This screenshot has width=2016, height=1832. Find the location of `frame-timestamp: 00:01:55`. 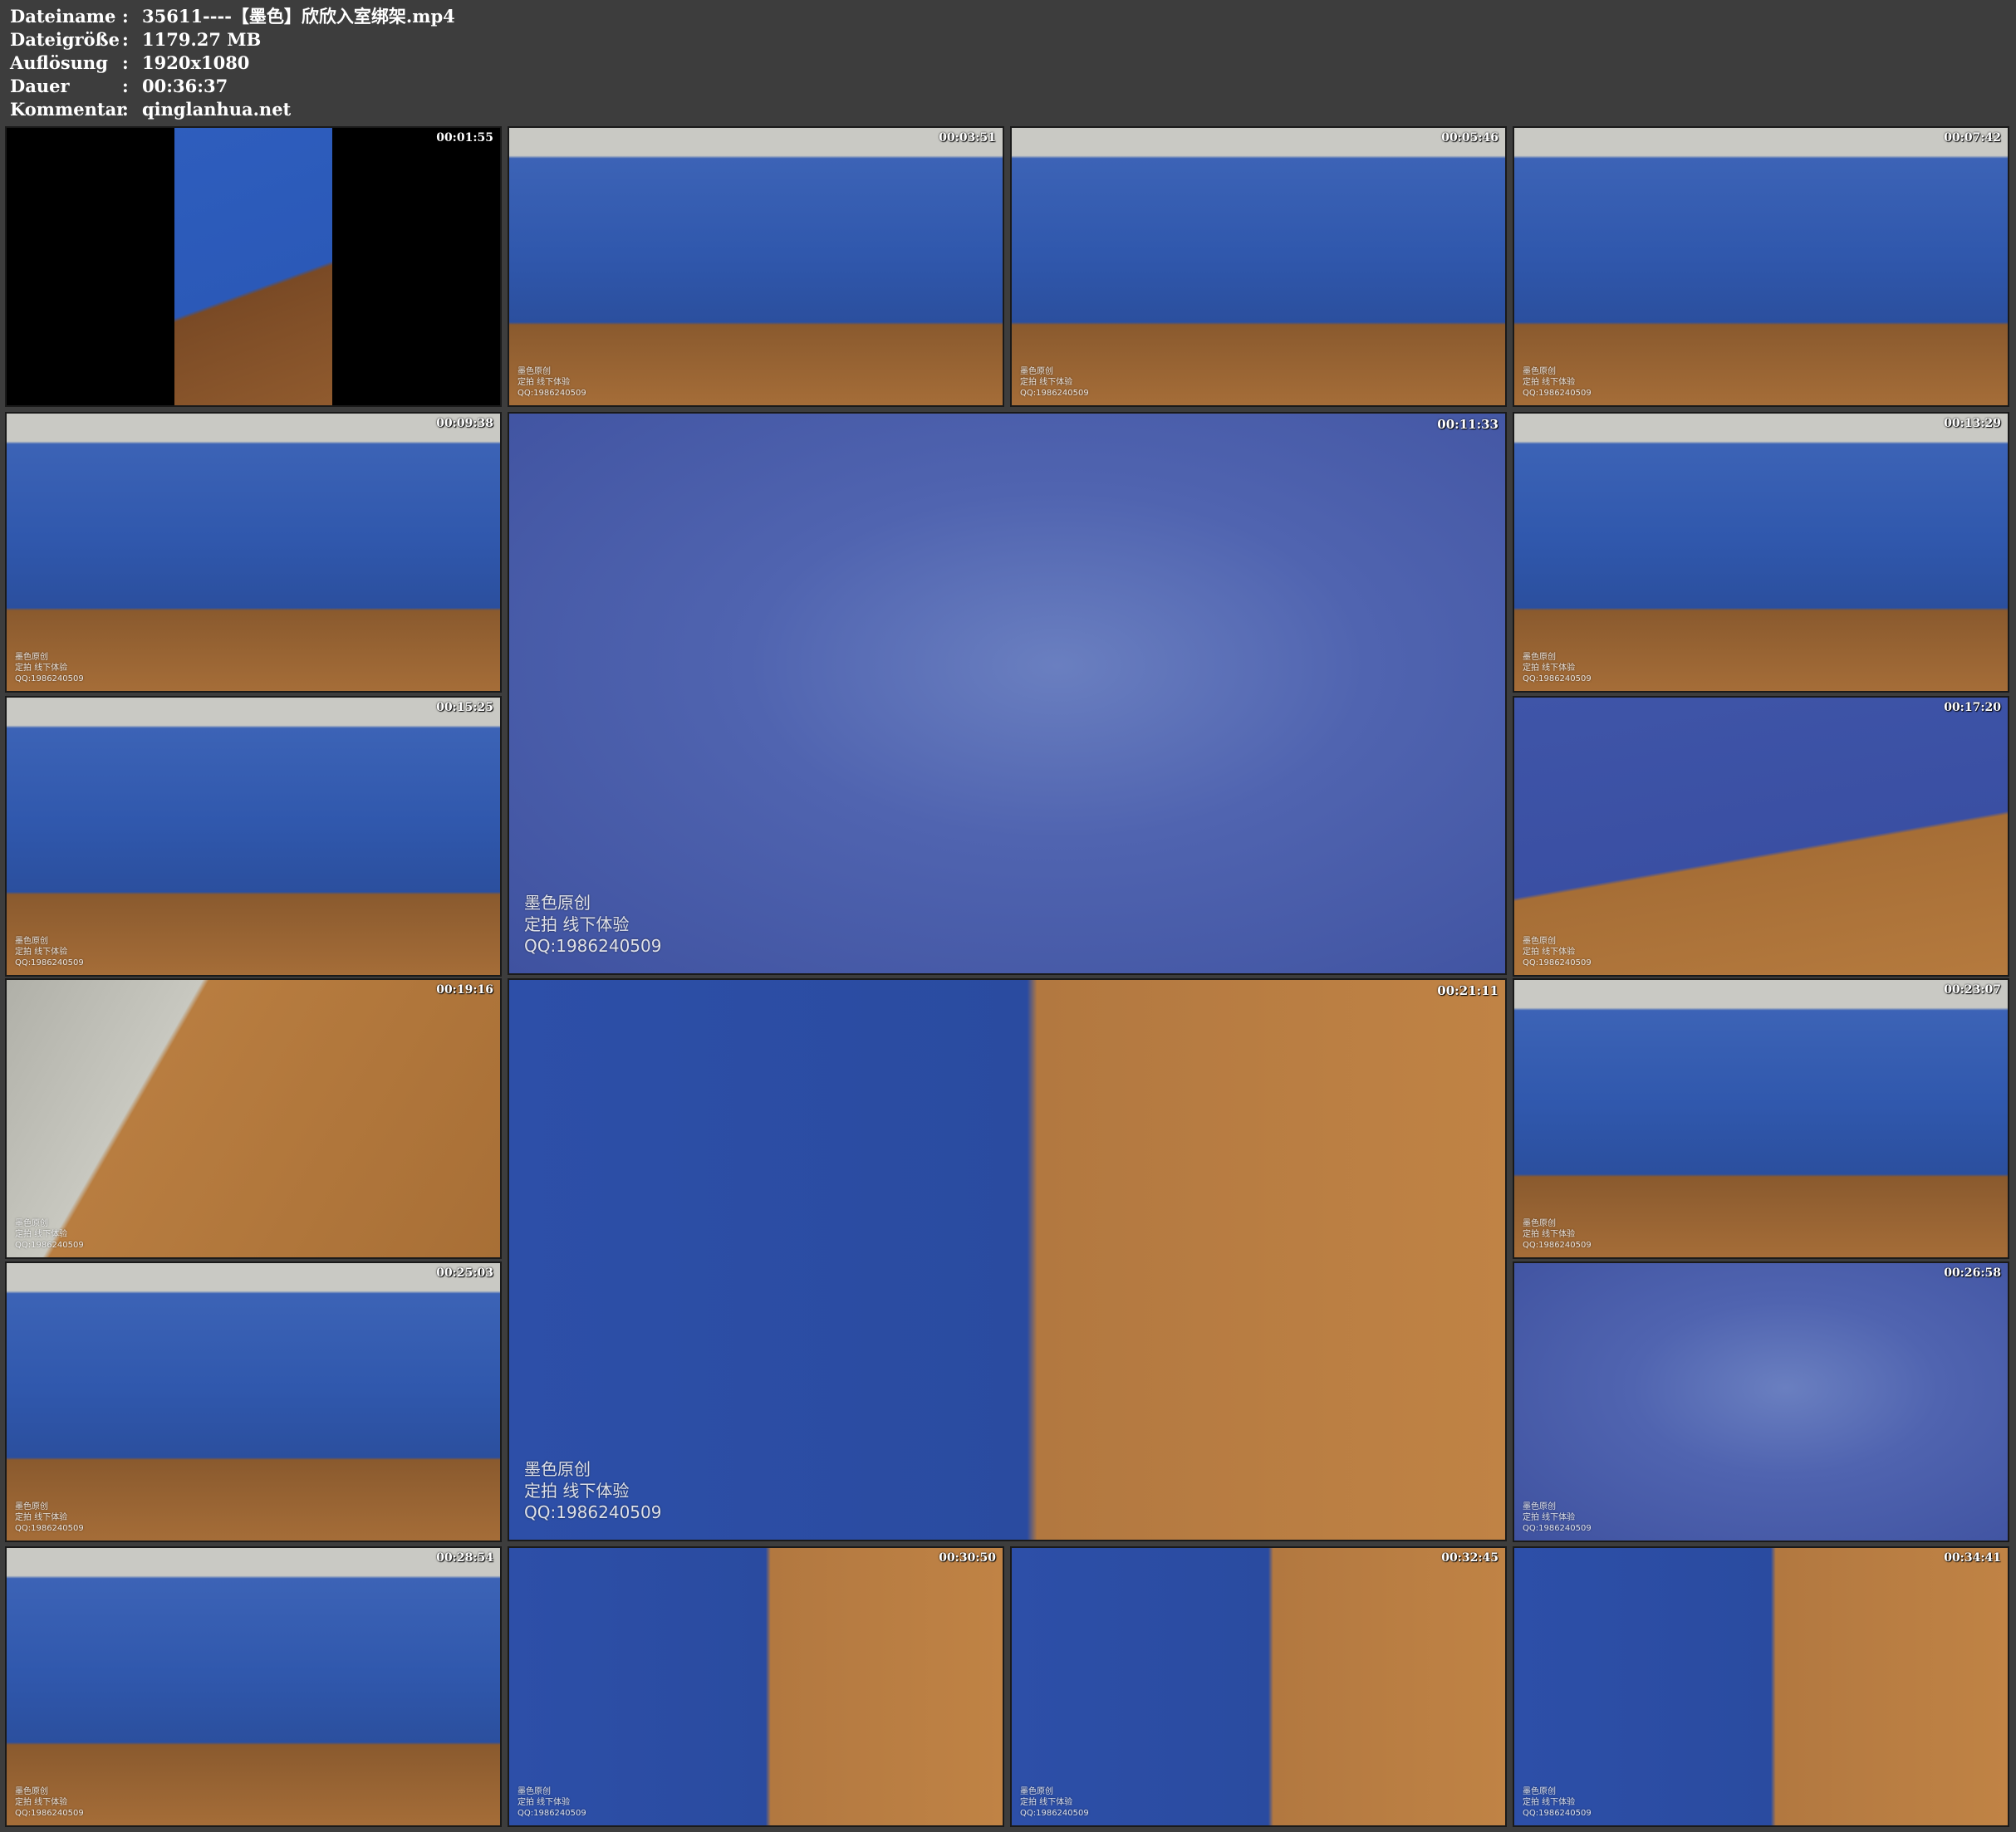

frame-timestamp: 00:01:55 is located at coordinates (464, 138).